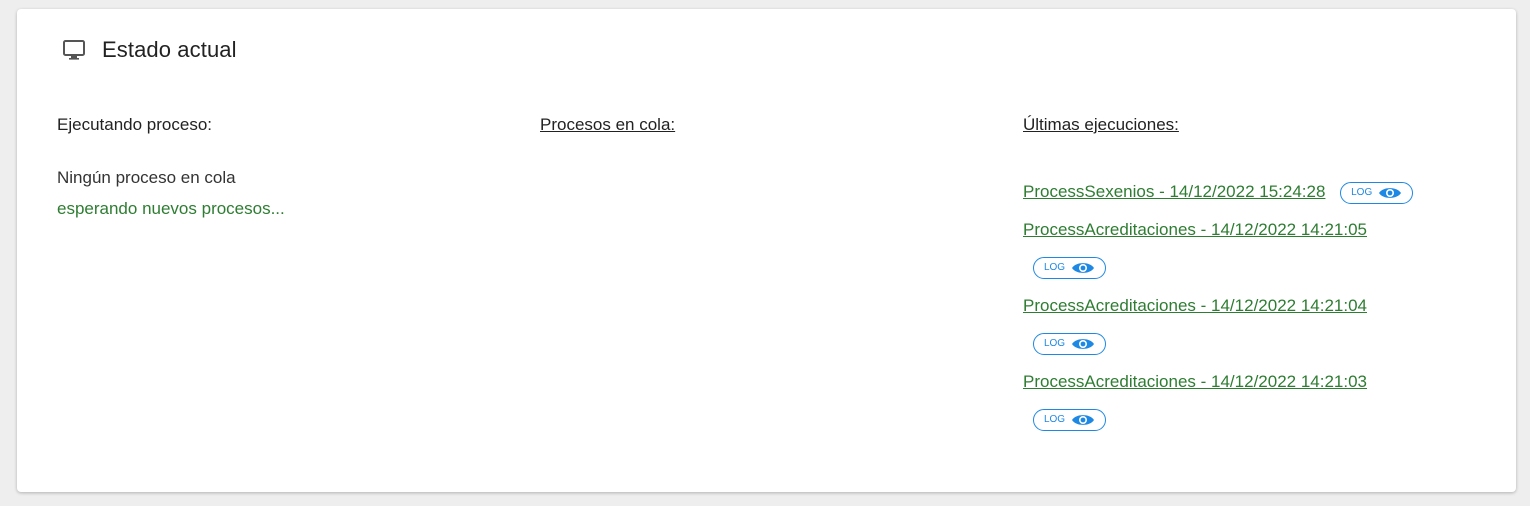 The image size is (1530, 506). I want to click on queue-heading: Procesos en cola:, so click(760, 125).